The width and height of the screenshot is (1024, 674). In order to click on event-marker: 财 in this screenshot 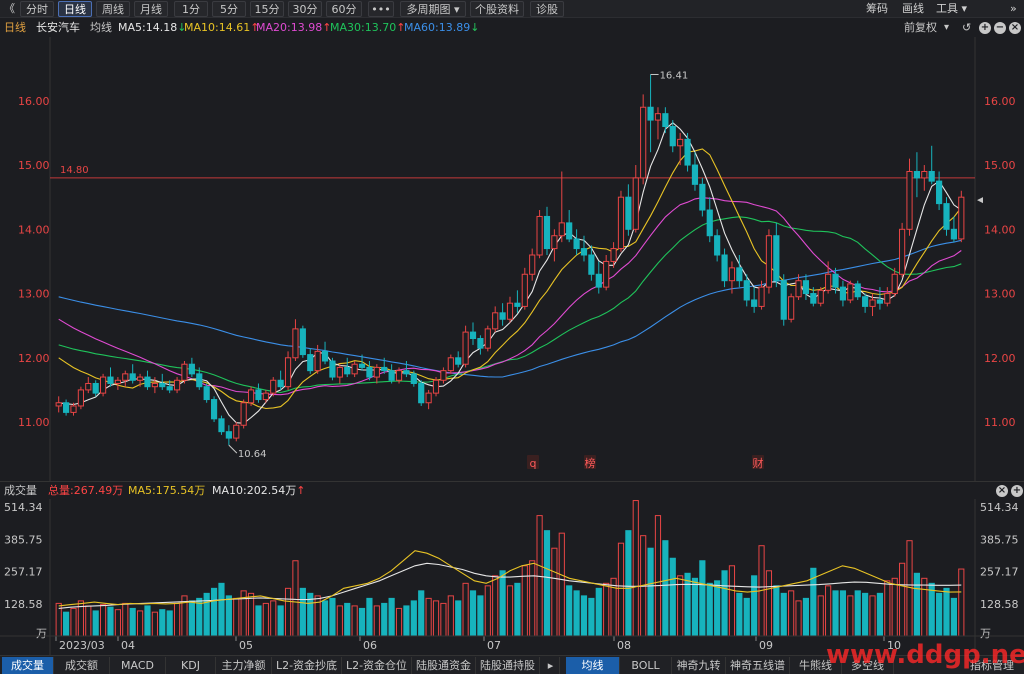, I will do `click(758, 463)`.